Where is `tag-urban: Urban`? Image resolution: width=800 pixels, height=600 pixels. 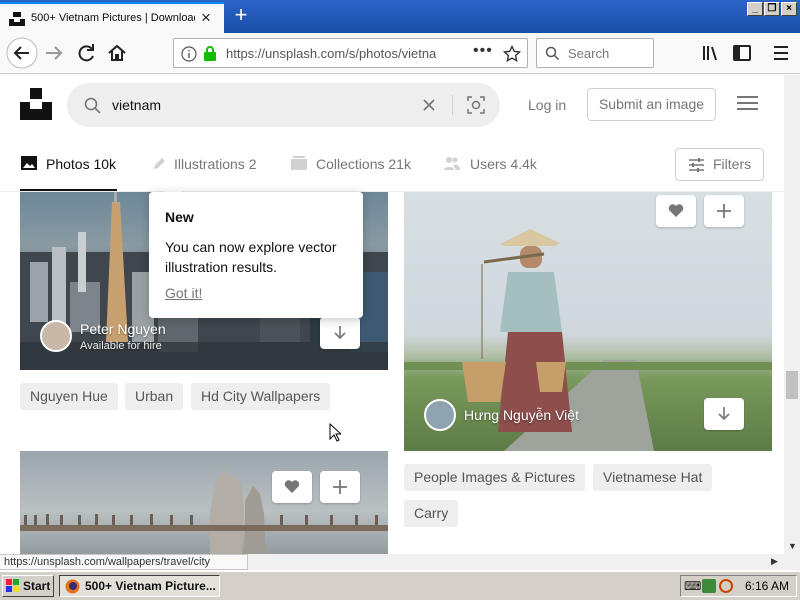 tag-urban: Urban is located at coordinates (154, 396).